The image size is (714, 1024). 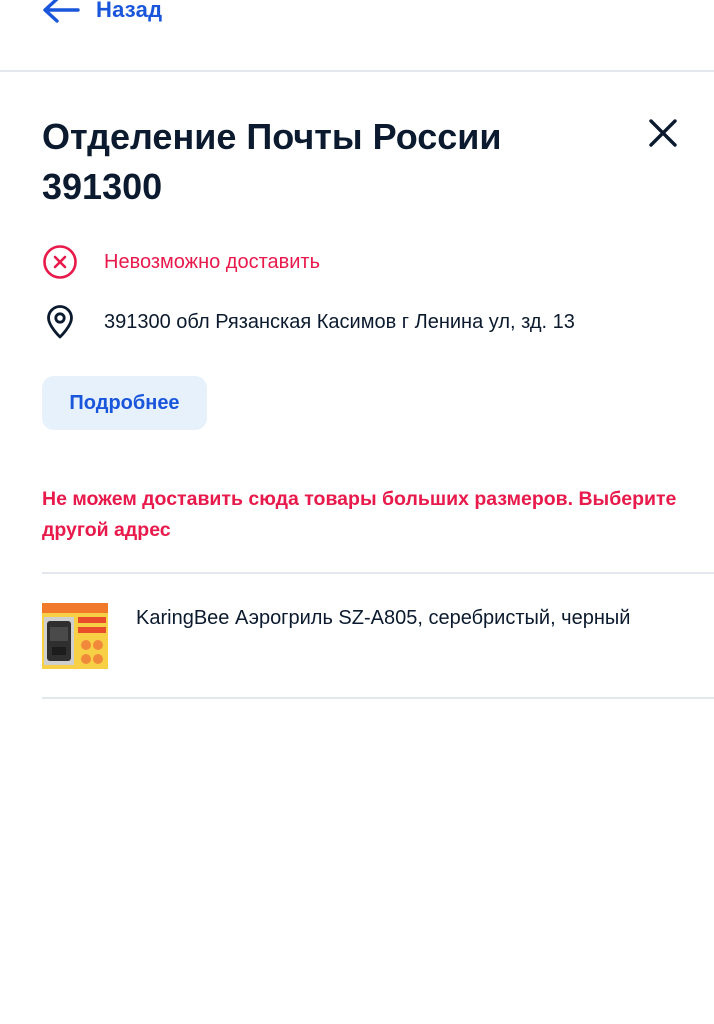 I want to click on close-icon, so click(x=663, y=133).